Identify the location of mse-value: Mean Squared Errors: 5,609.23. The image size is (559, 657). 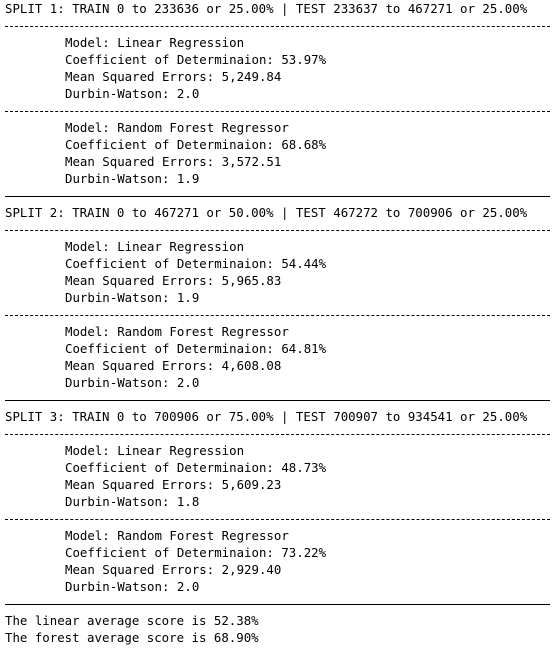
(173, 484).